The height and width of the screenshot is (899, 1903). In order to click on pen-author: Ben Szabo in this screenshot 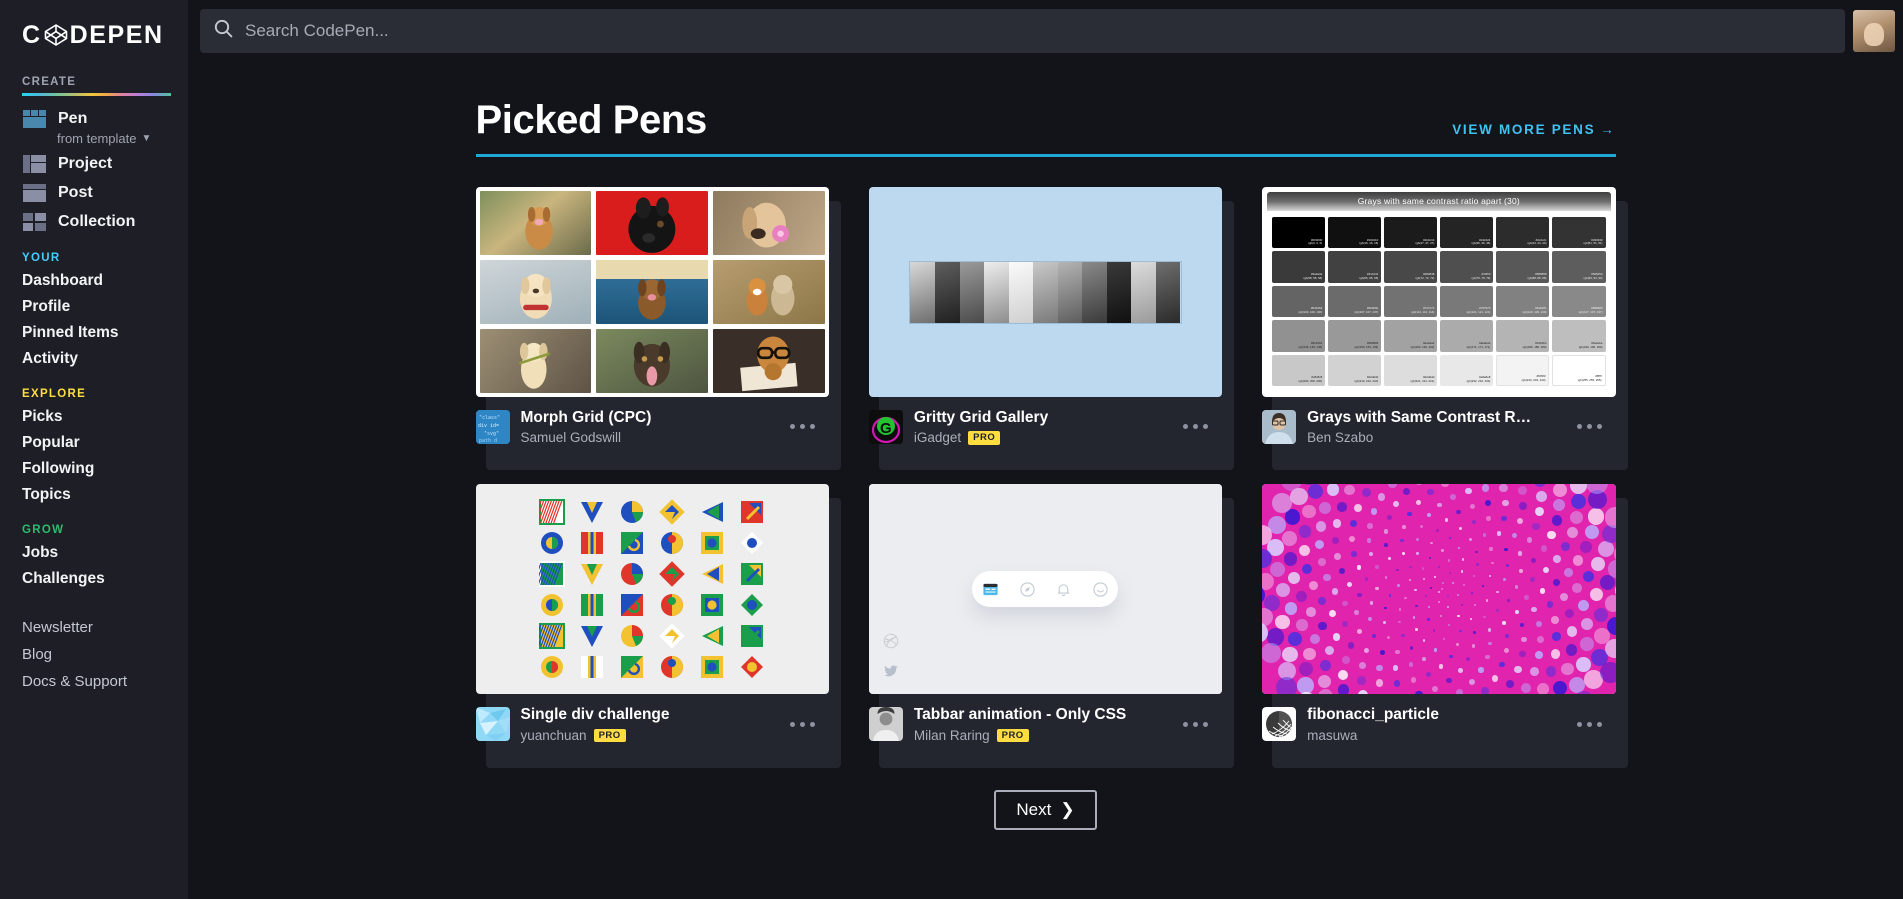, I will do `click(1434, 437)`.